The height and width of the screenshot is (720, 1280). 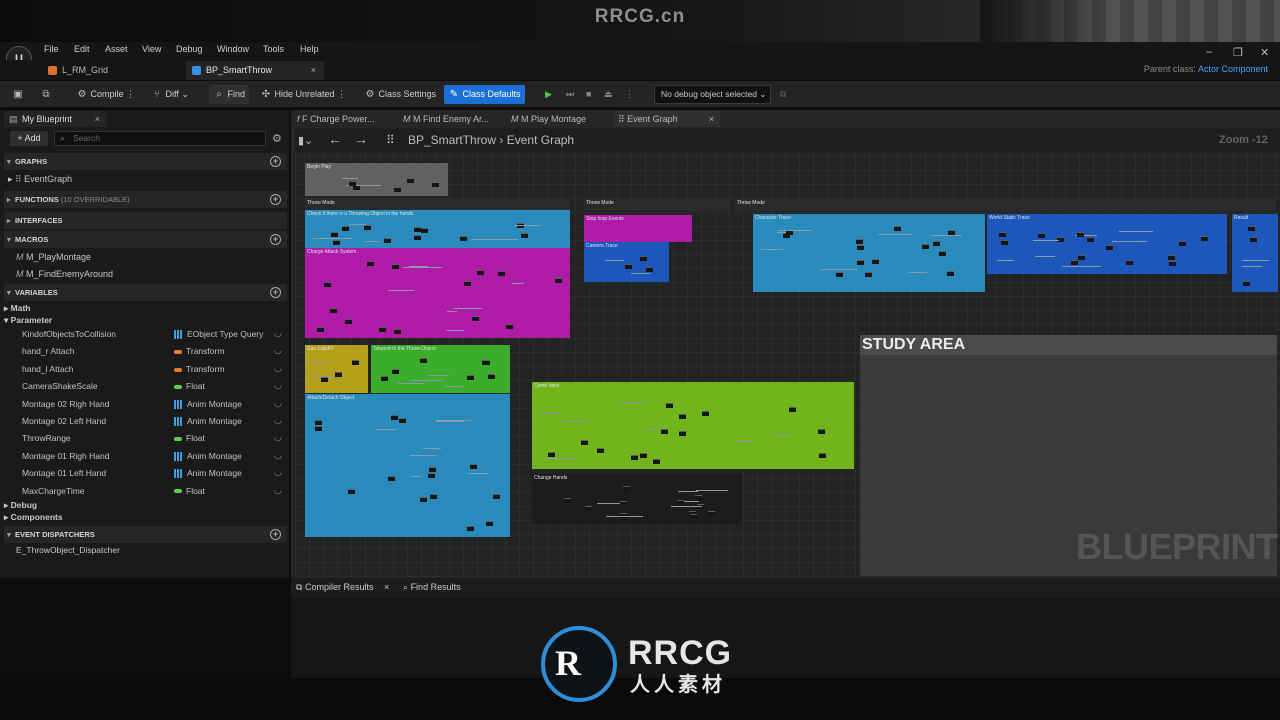 What do you see at coordinates (46, 438) in the screenshot?
I see `variable-name: ThrowRange` at bounding box center [46, 438].